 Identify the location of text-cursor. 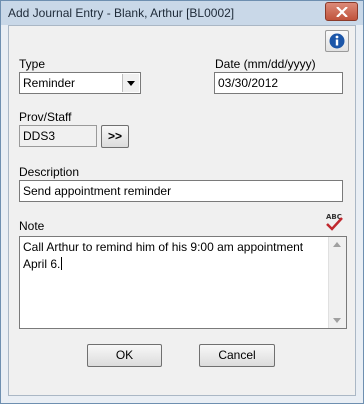
(62, 263).